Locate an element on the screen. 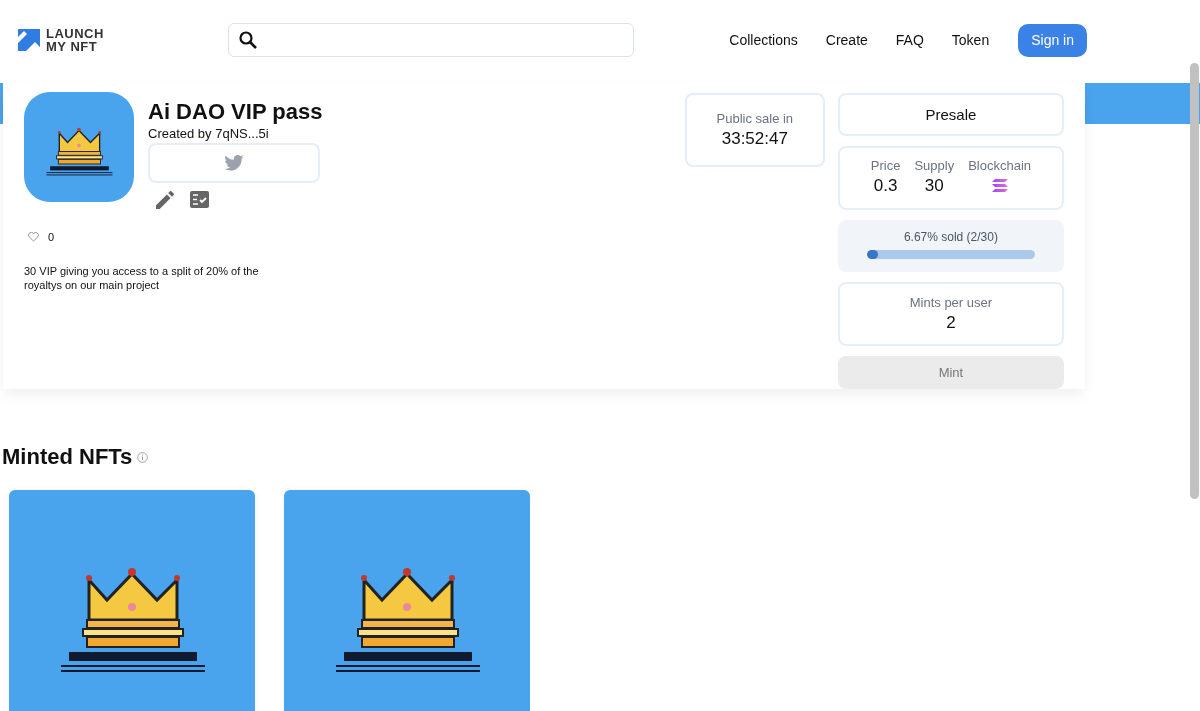 The height and width of the screenshot is (711, 1200). stat-value: 0.3 is located at coordinates (885, 186).